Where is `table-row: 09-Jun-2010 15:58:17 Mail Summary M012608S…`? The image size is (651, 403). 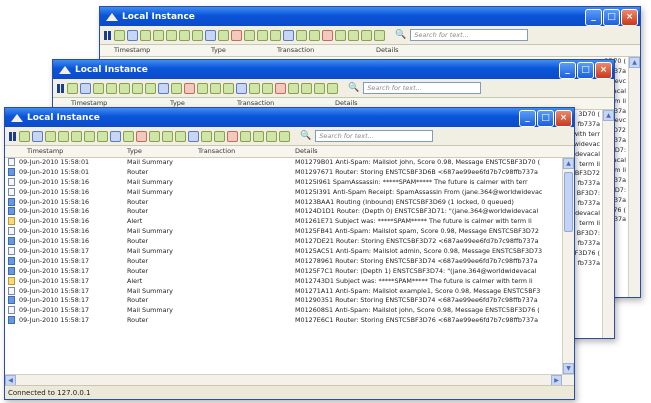 table-row: 09-Jun-2010 15:58:17 Mail Summary M012608S… is located at coordinates (283, 311).